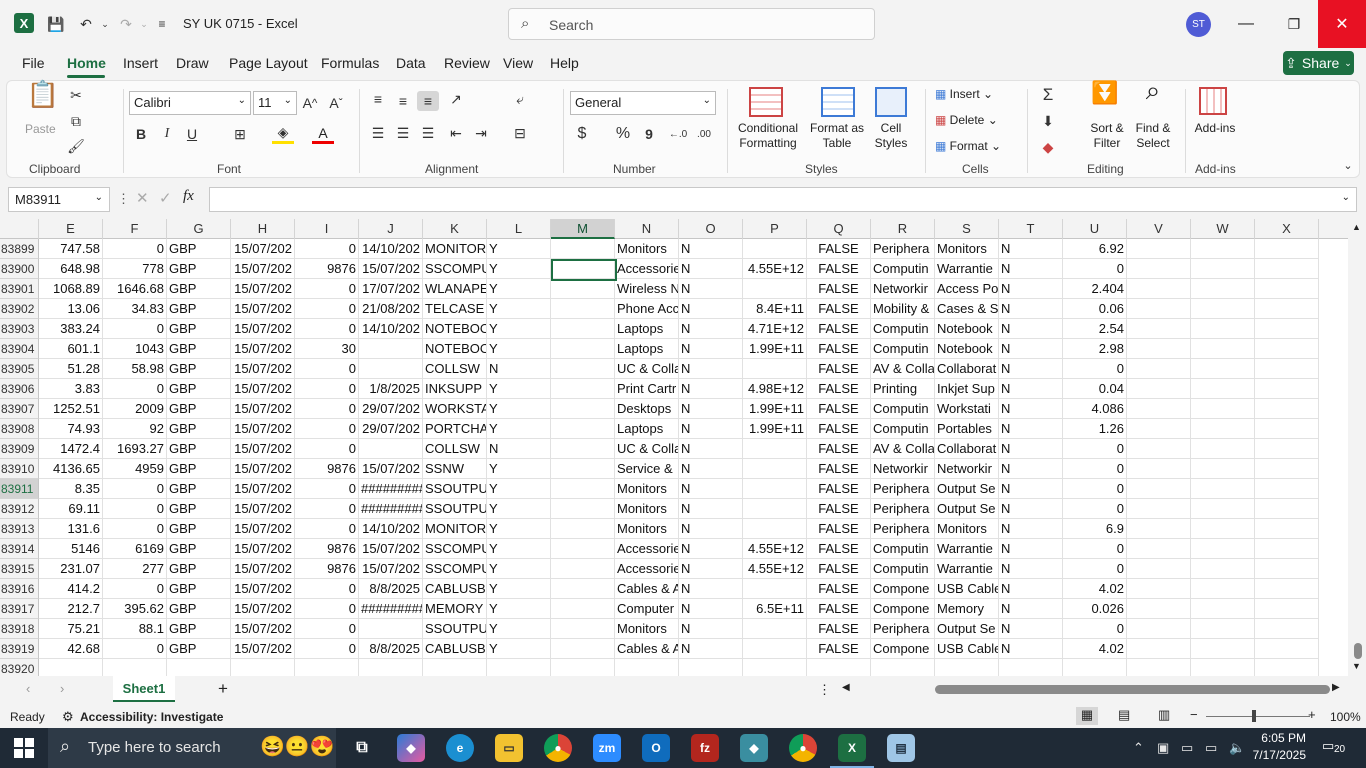 The height and width of the screenshot is (768, 1366). What do you see at coordinates (455, 529) in the screenshot?
I see `cell-k: MONITOR` at bounding box center [455, 529].